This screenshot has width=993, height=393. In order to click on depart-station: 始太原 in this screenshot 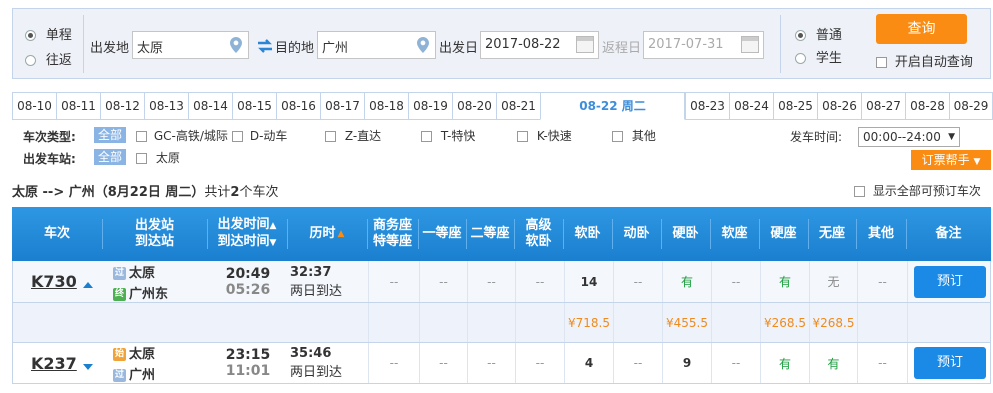, I will do `click(134, 352)`.